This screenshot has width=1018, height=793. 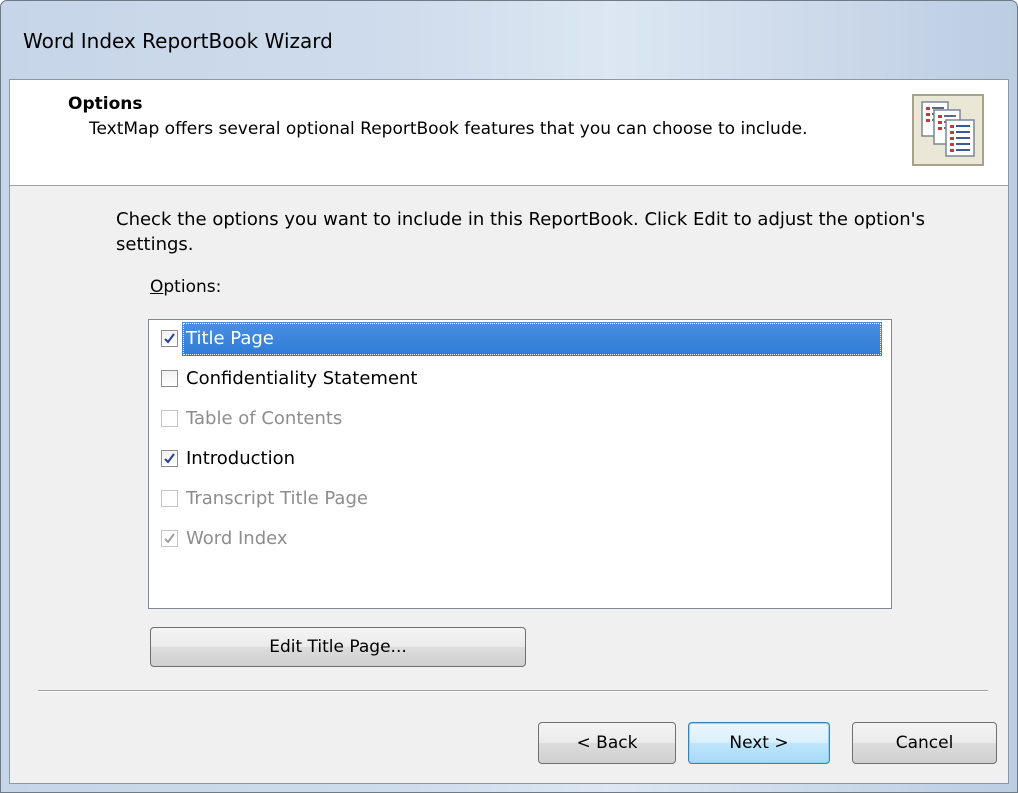 What do you see at coordinates (241, 458) in the screenshot?
I see `option-label: Introduction` at bounding box center [241, 458].